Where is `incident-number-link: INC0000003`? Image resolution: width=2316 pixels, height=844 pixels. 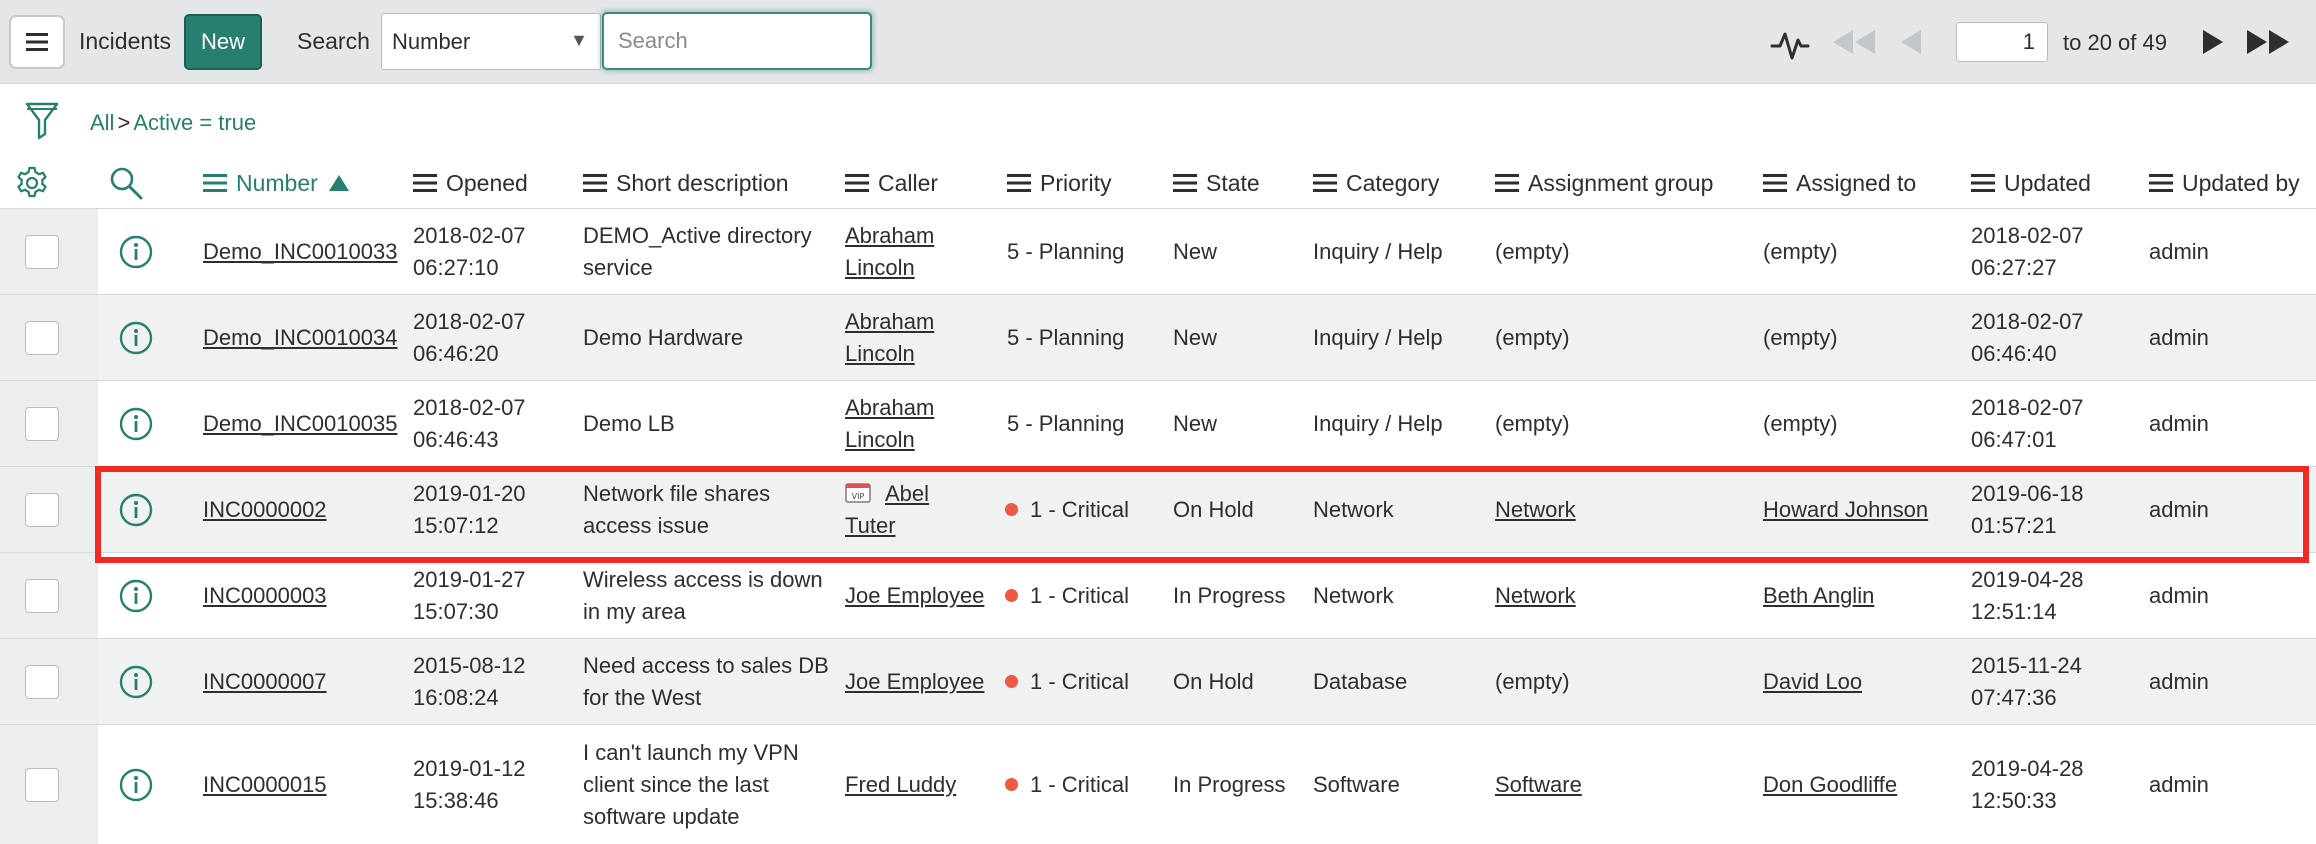 incident-number-link: INC0000003 is located at coordinates (265, 595).